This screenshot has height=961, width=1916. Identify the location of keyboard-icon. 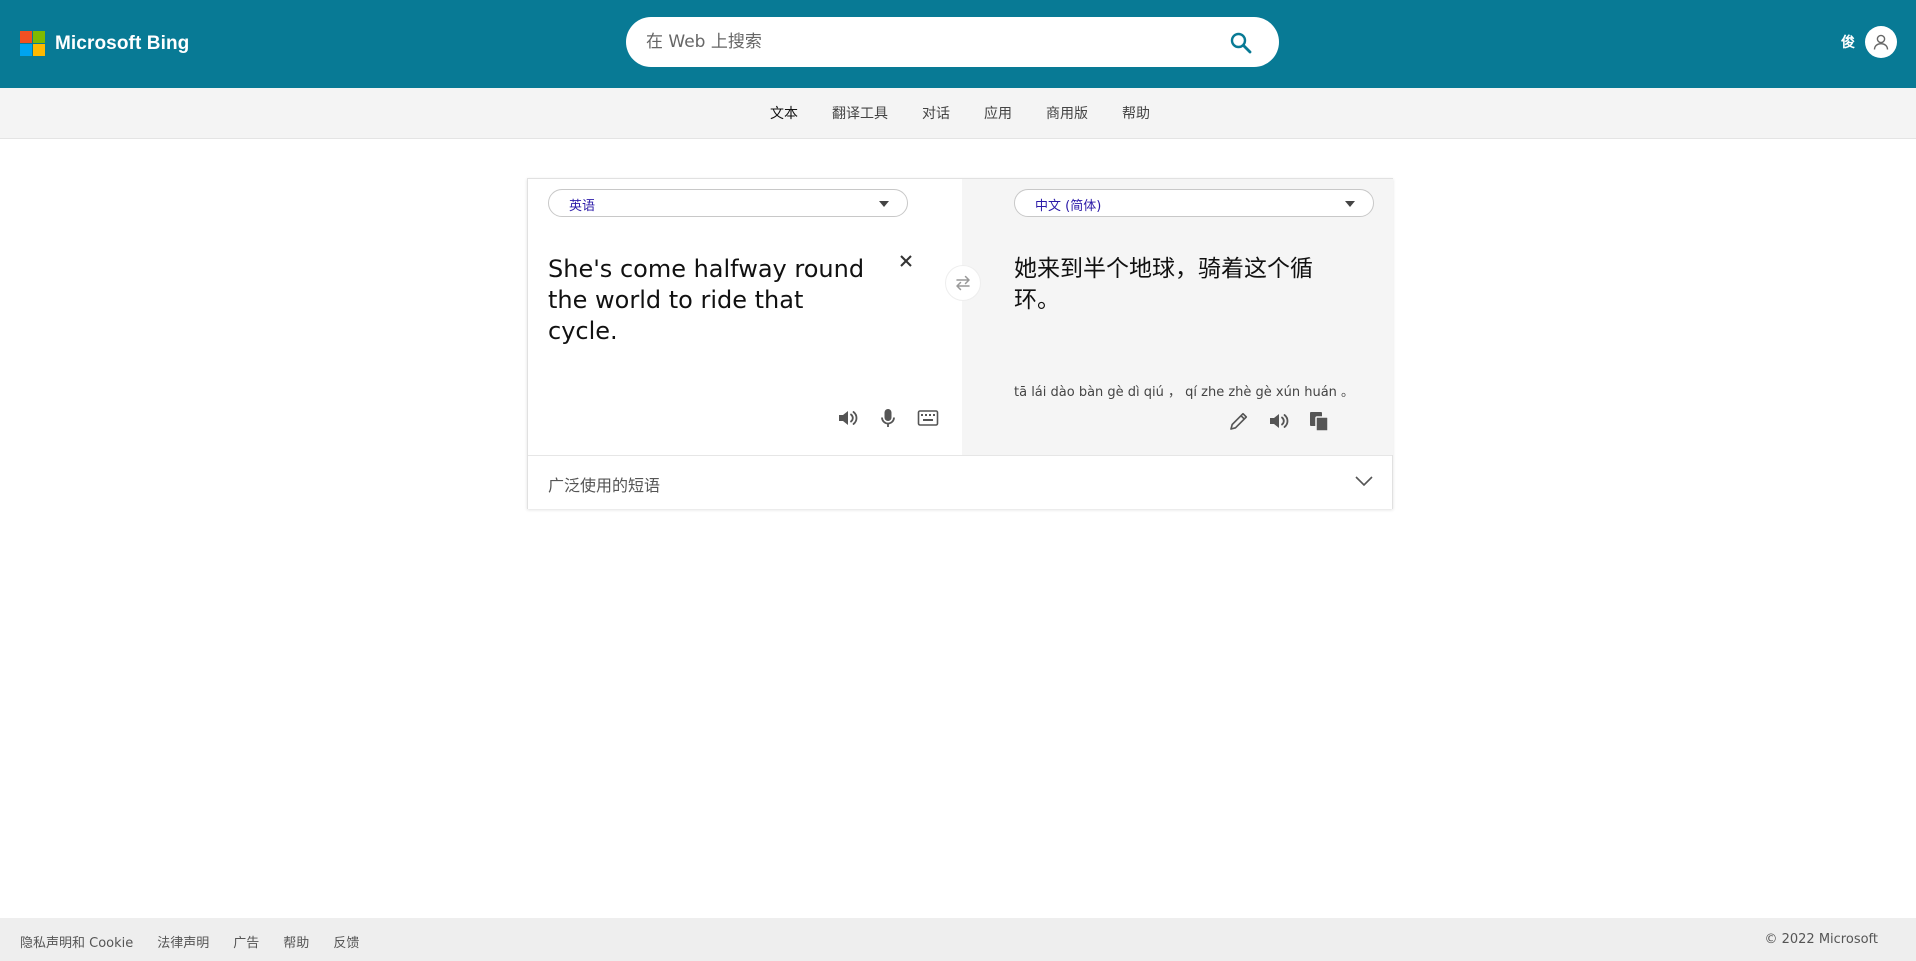
(928, 418).